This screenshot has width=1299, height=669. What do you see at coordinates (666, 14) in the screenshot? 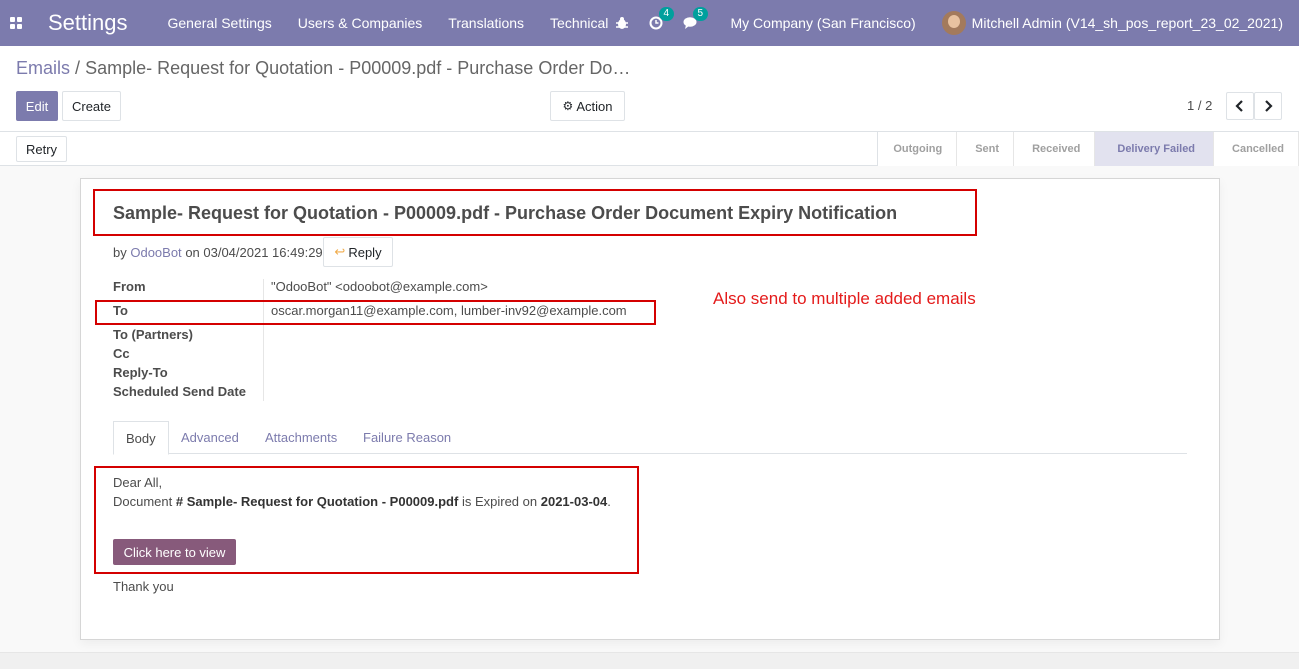
I see `activity-count-badge: 4` at bounding box center [666, 14].